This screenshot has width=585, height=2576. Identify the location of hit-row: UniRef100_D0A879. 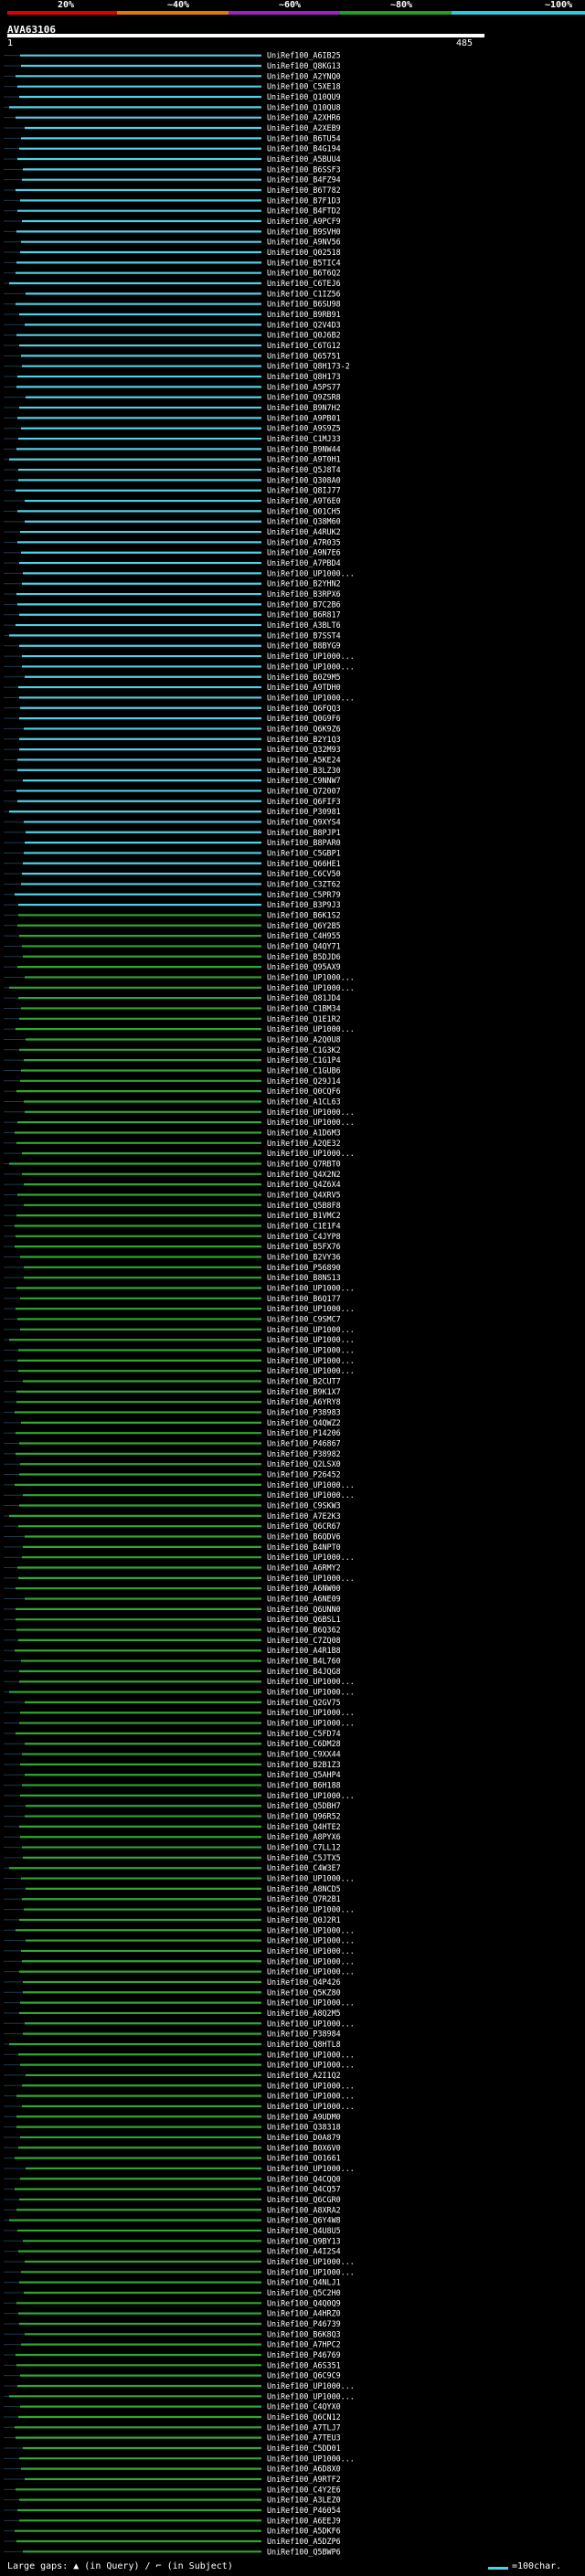
(172, 2137).